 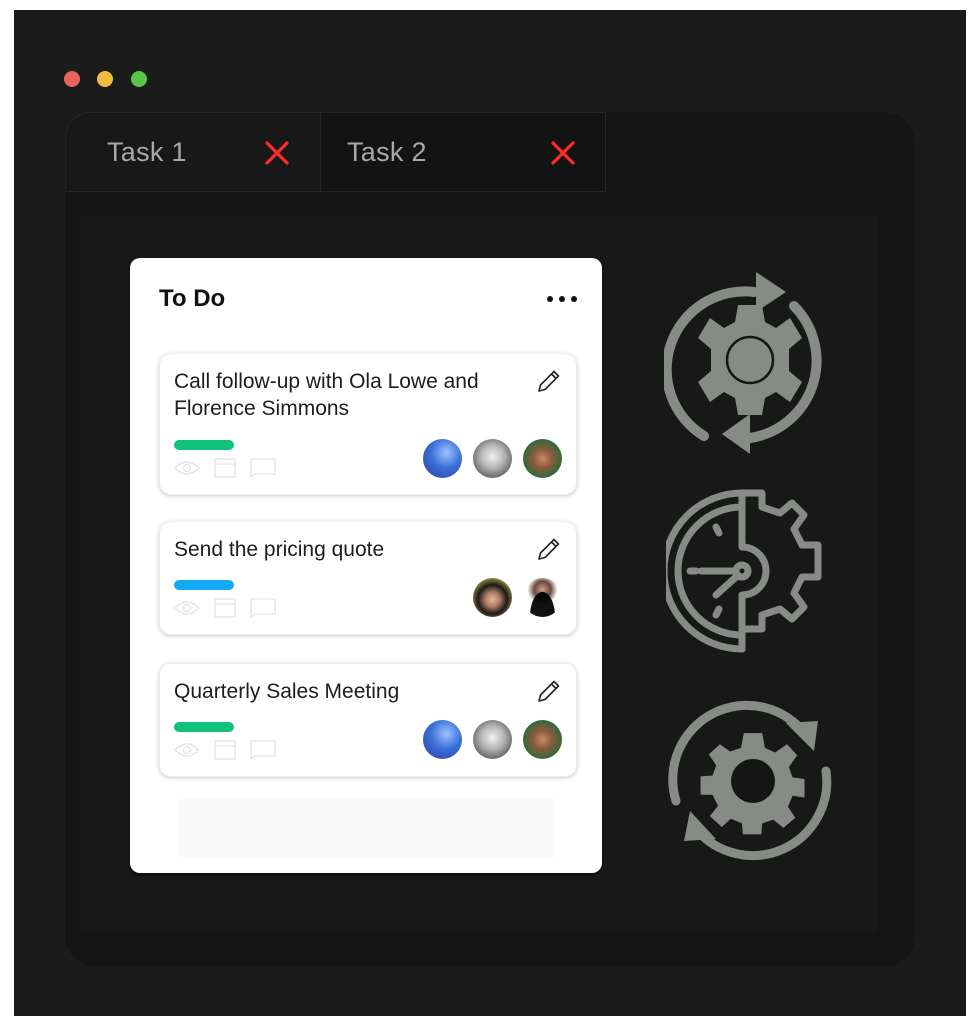 I want to click on tab-label: Task 1, so click(x=147, y=151).